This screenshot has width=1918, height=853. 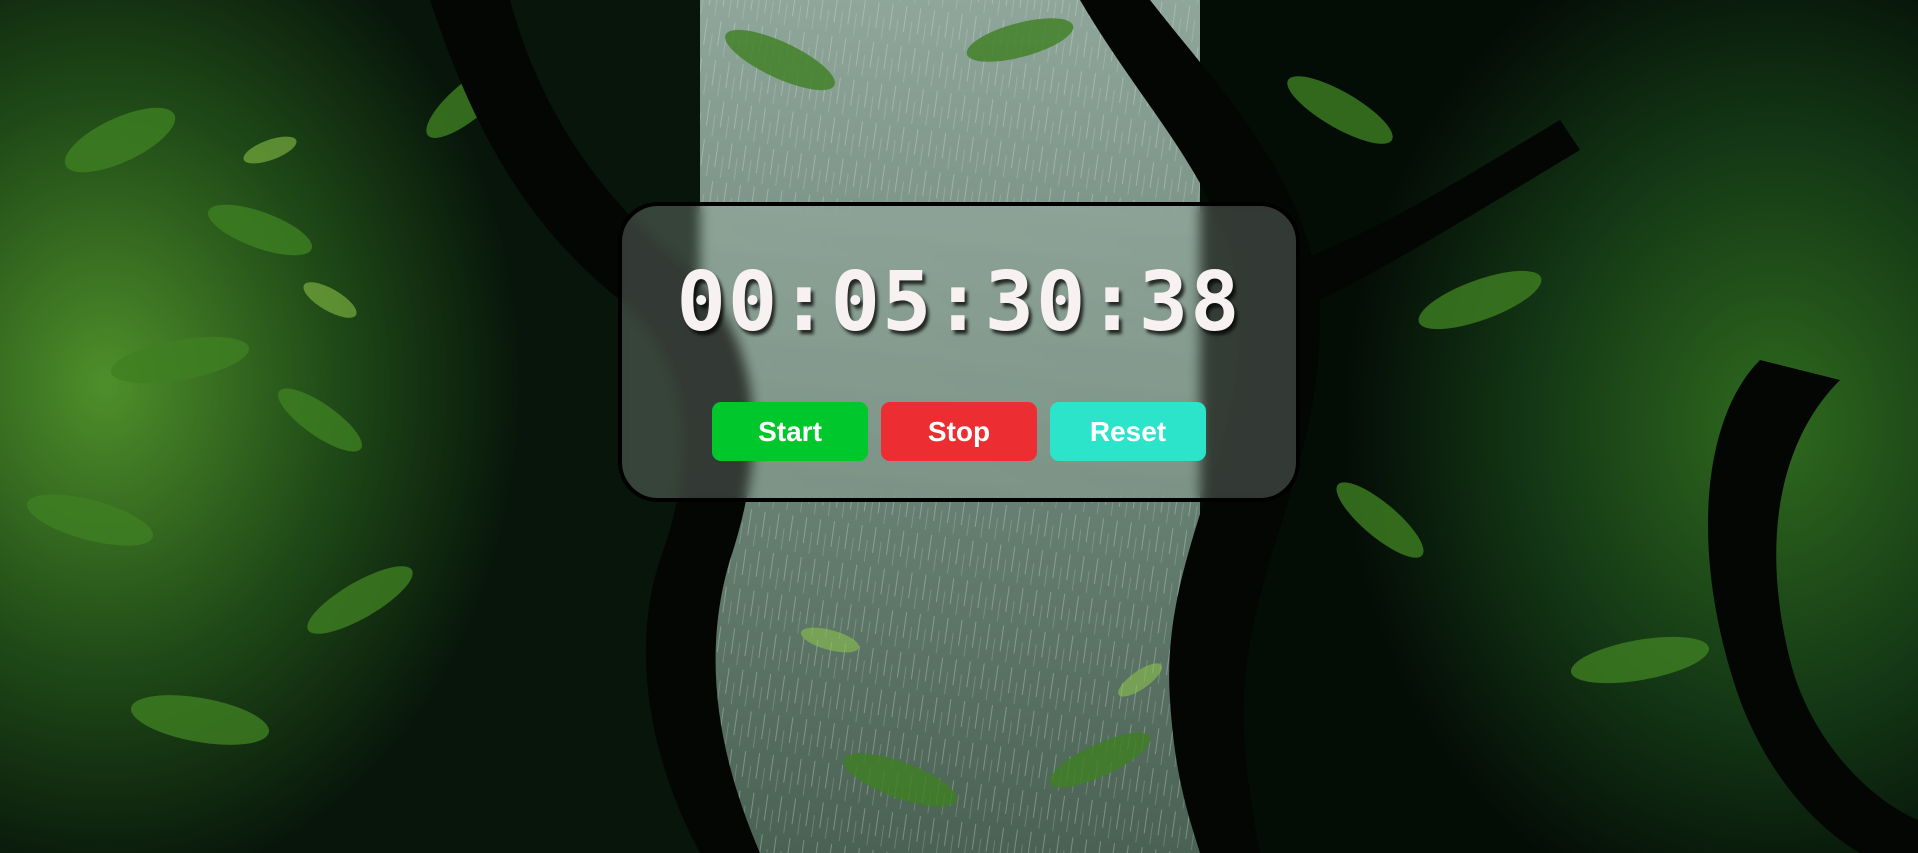 I want to click on control-buttons: Start Stop Reset, so click(x=959, y=431).